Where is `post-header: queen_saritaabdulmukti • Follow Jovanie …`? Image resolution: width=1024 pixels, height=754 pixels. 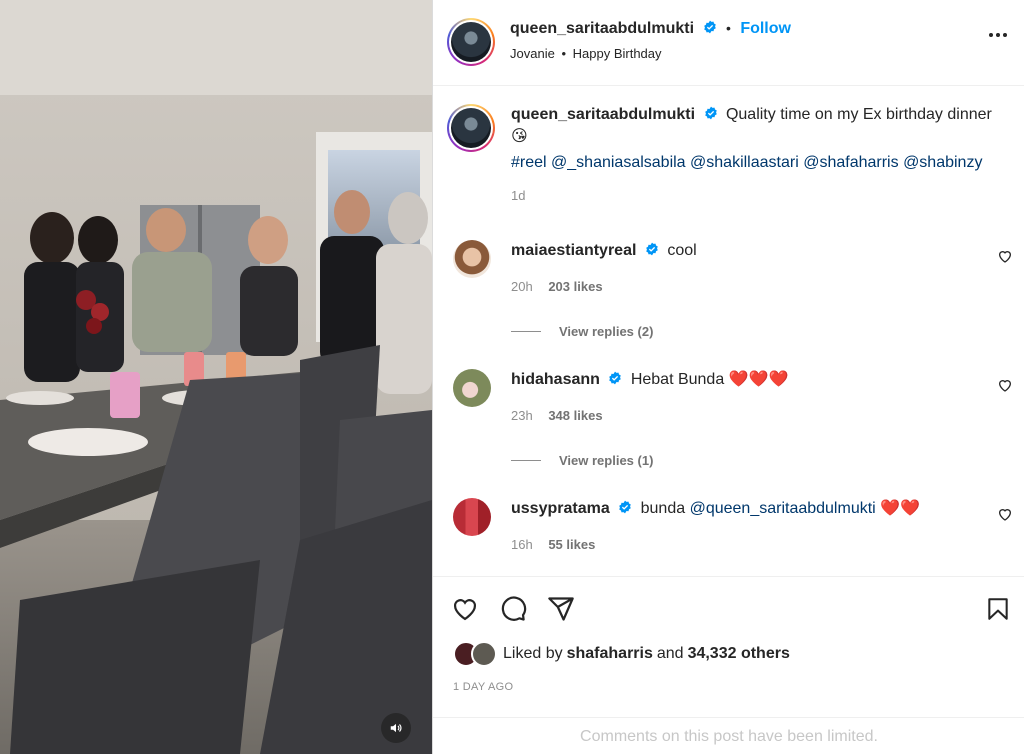
post-header: queen_saritaabdulmukti • Follow Jovanie … is located at coordinates (728, 43).